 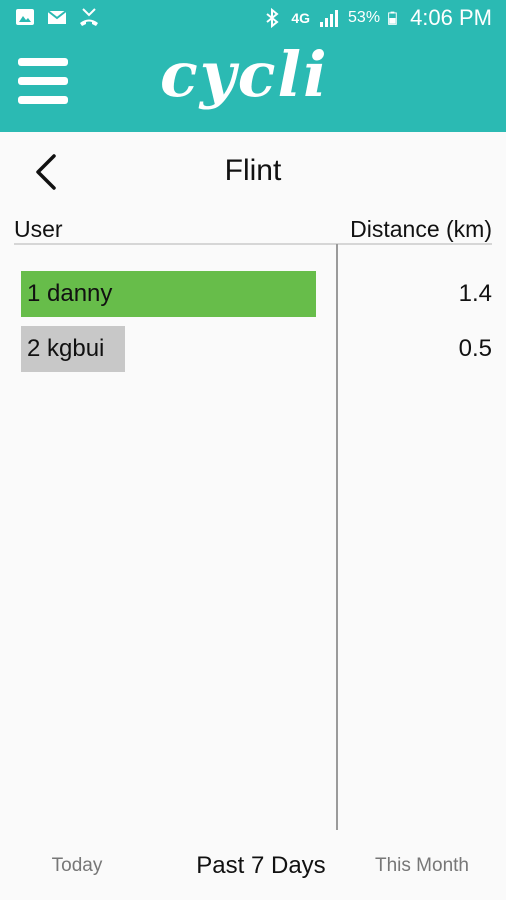 I want to click on status-left, so click(x=57, y=17).